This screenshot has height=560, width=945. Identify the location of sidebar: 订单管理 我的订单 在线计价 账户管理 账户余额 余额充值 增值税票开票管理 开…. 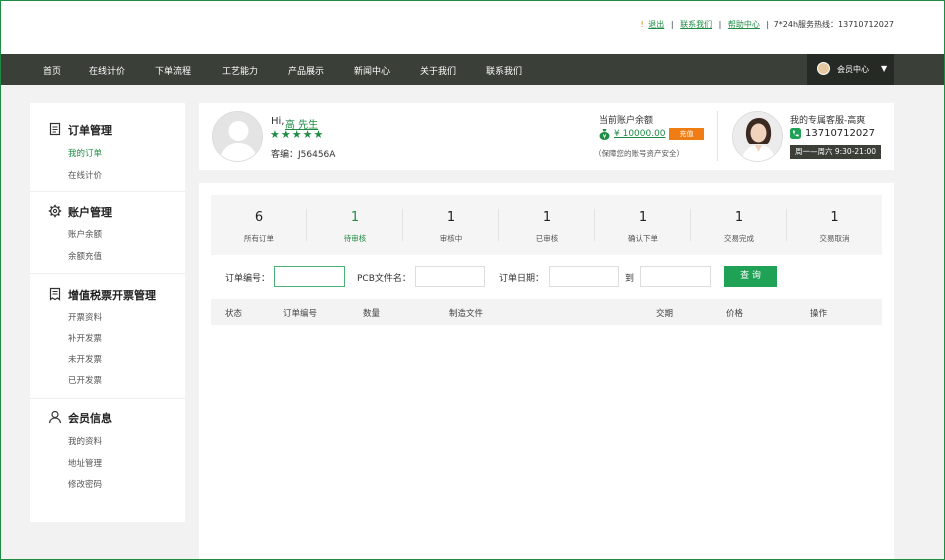
(107, 312).